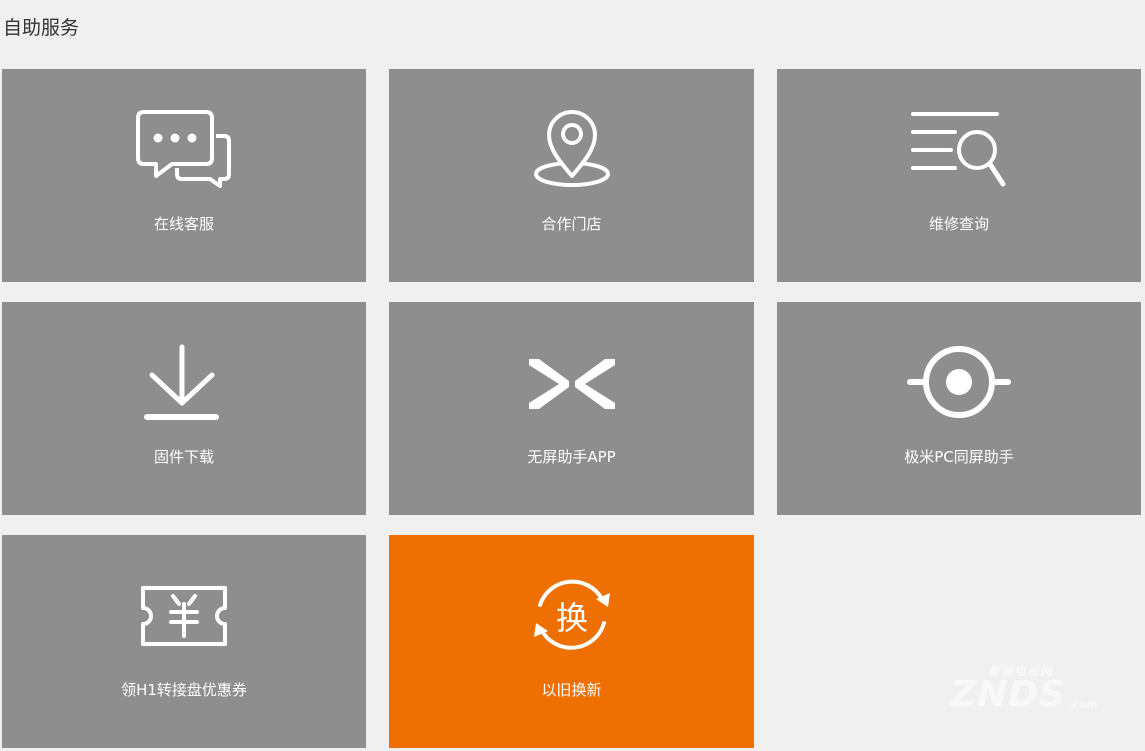 The height and width of the screenshot is (751, 1145). I want to click on tile-screenless-app: 无屏助手APP, so click(571, 408).